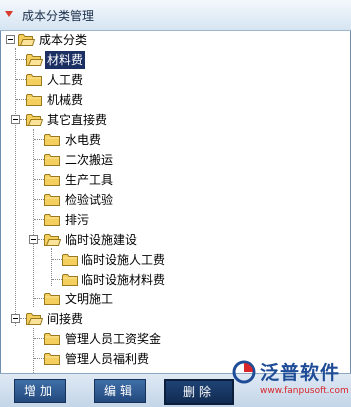 This screenshot has width=351, height=407. Describe the element at coordinates (89, 299) in the screenshot. I see `tree-node-label: 文明施工` at that location.